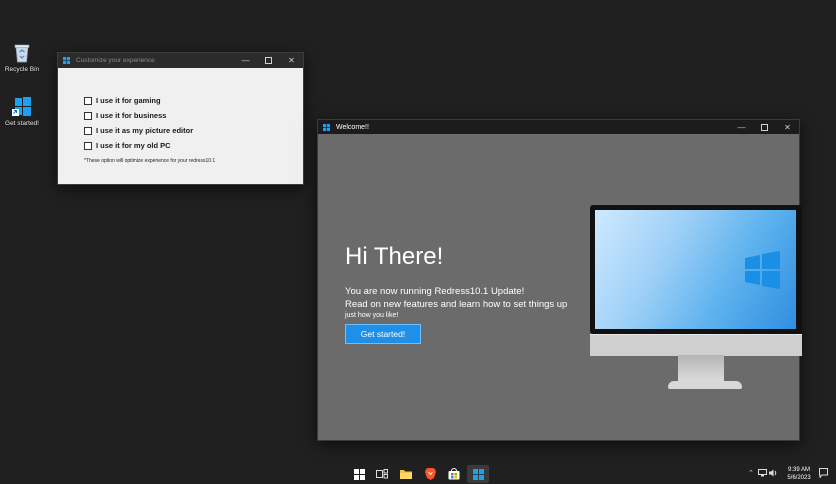 This screenshot has width=836, height=484. Describe the element at coordinates (823, 474) in the screenshot. I see `notification-icon` at that location.